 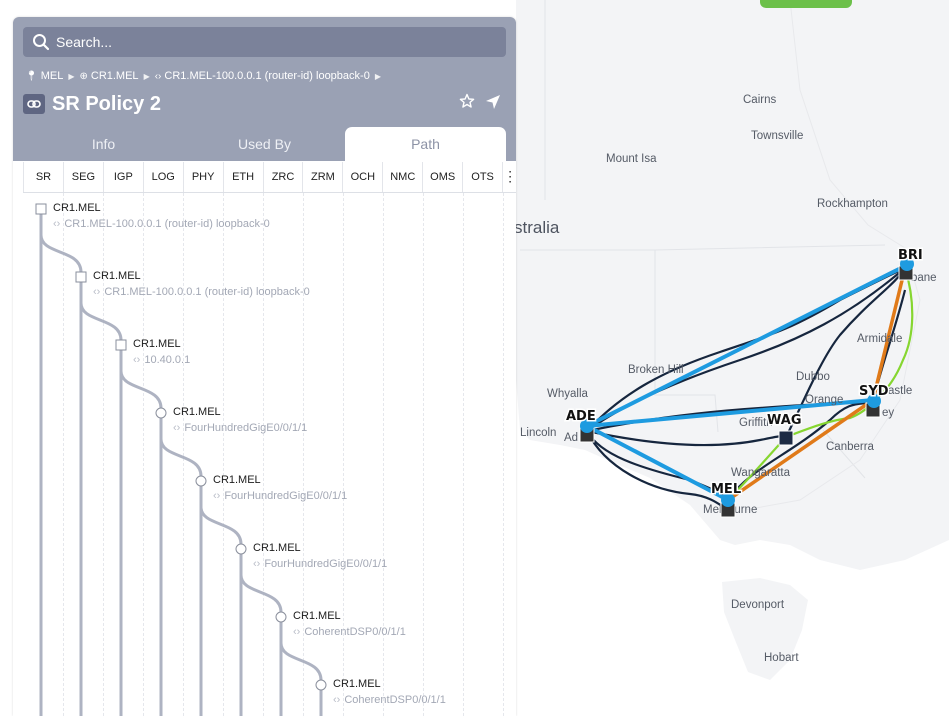 I want to click on layer-toggle-seg: SEG, so click(x=82, y=177).